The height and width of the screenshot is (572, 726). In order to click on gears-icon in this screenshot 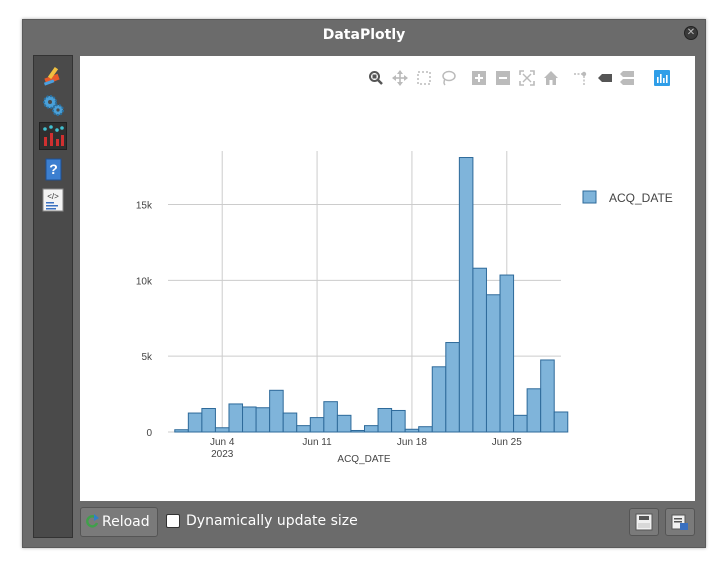, I will do `click(53, 105)`.